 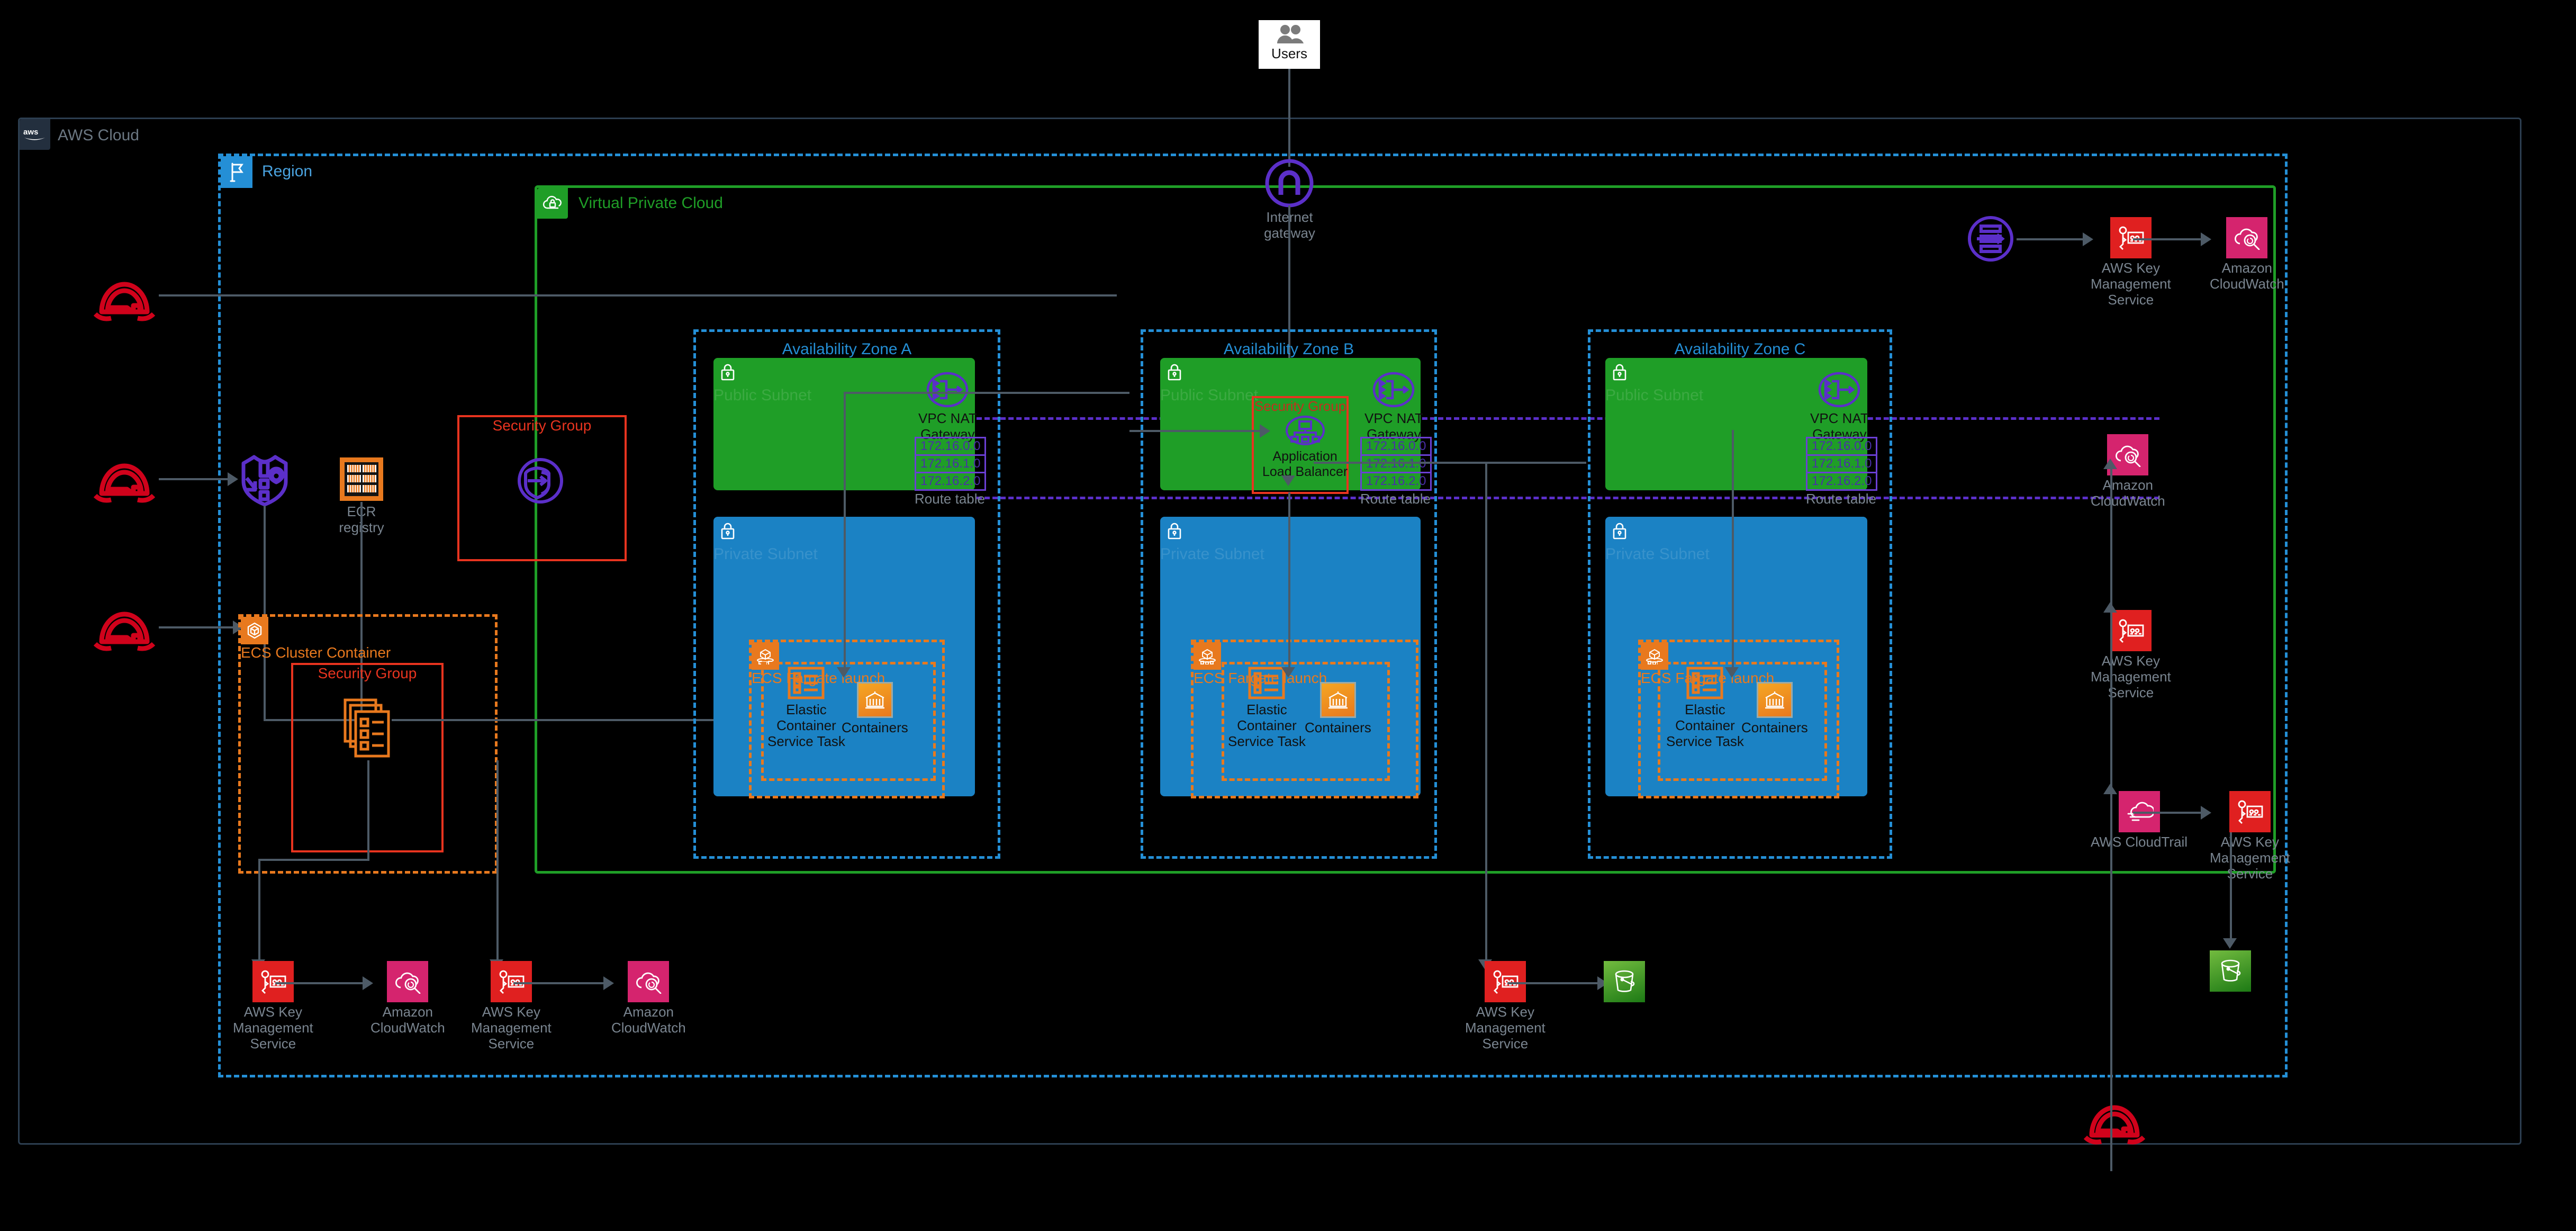 I want to click on az-b-route-2: 172.16.2.0, so click(x=1396, y=481).